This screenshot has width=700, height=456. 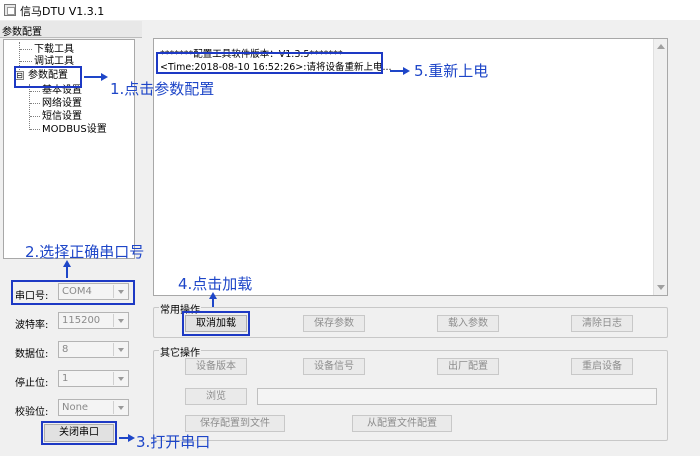 I want to click on highlight-param-config, so click(x=48, y=77).